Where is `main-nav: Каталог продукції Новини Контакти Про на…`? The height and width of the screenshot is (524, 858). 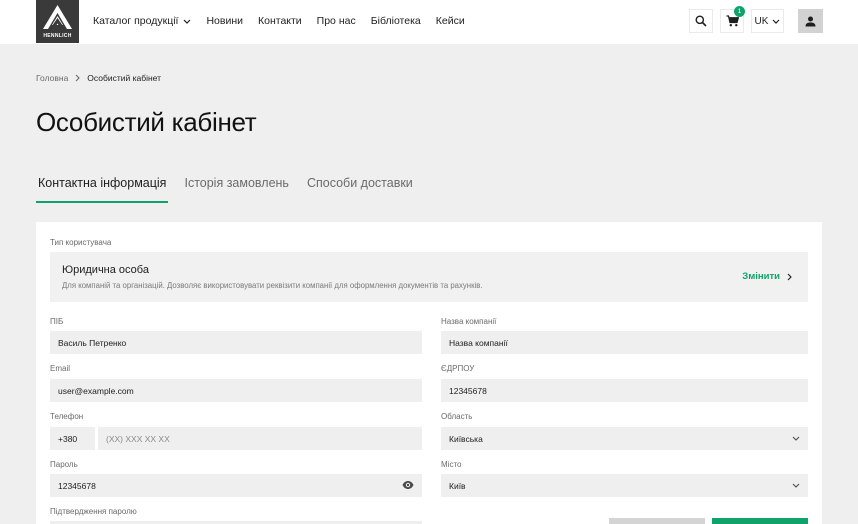 main-nav: Каталог продукції Новини Контакти Про на… is located at coordinates (286, 21).